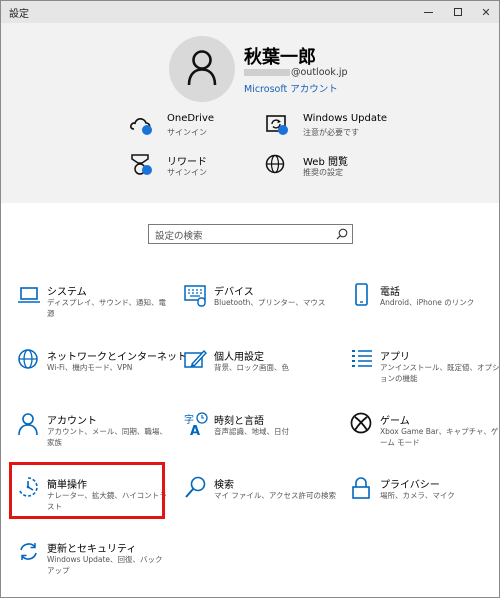 This screenshot has height=598, width=500. Describe the element at coordinates (28, 424) in the screenshot. I see `person-icon` at that location.